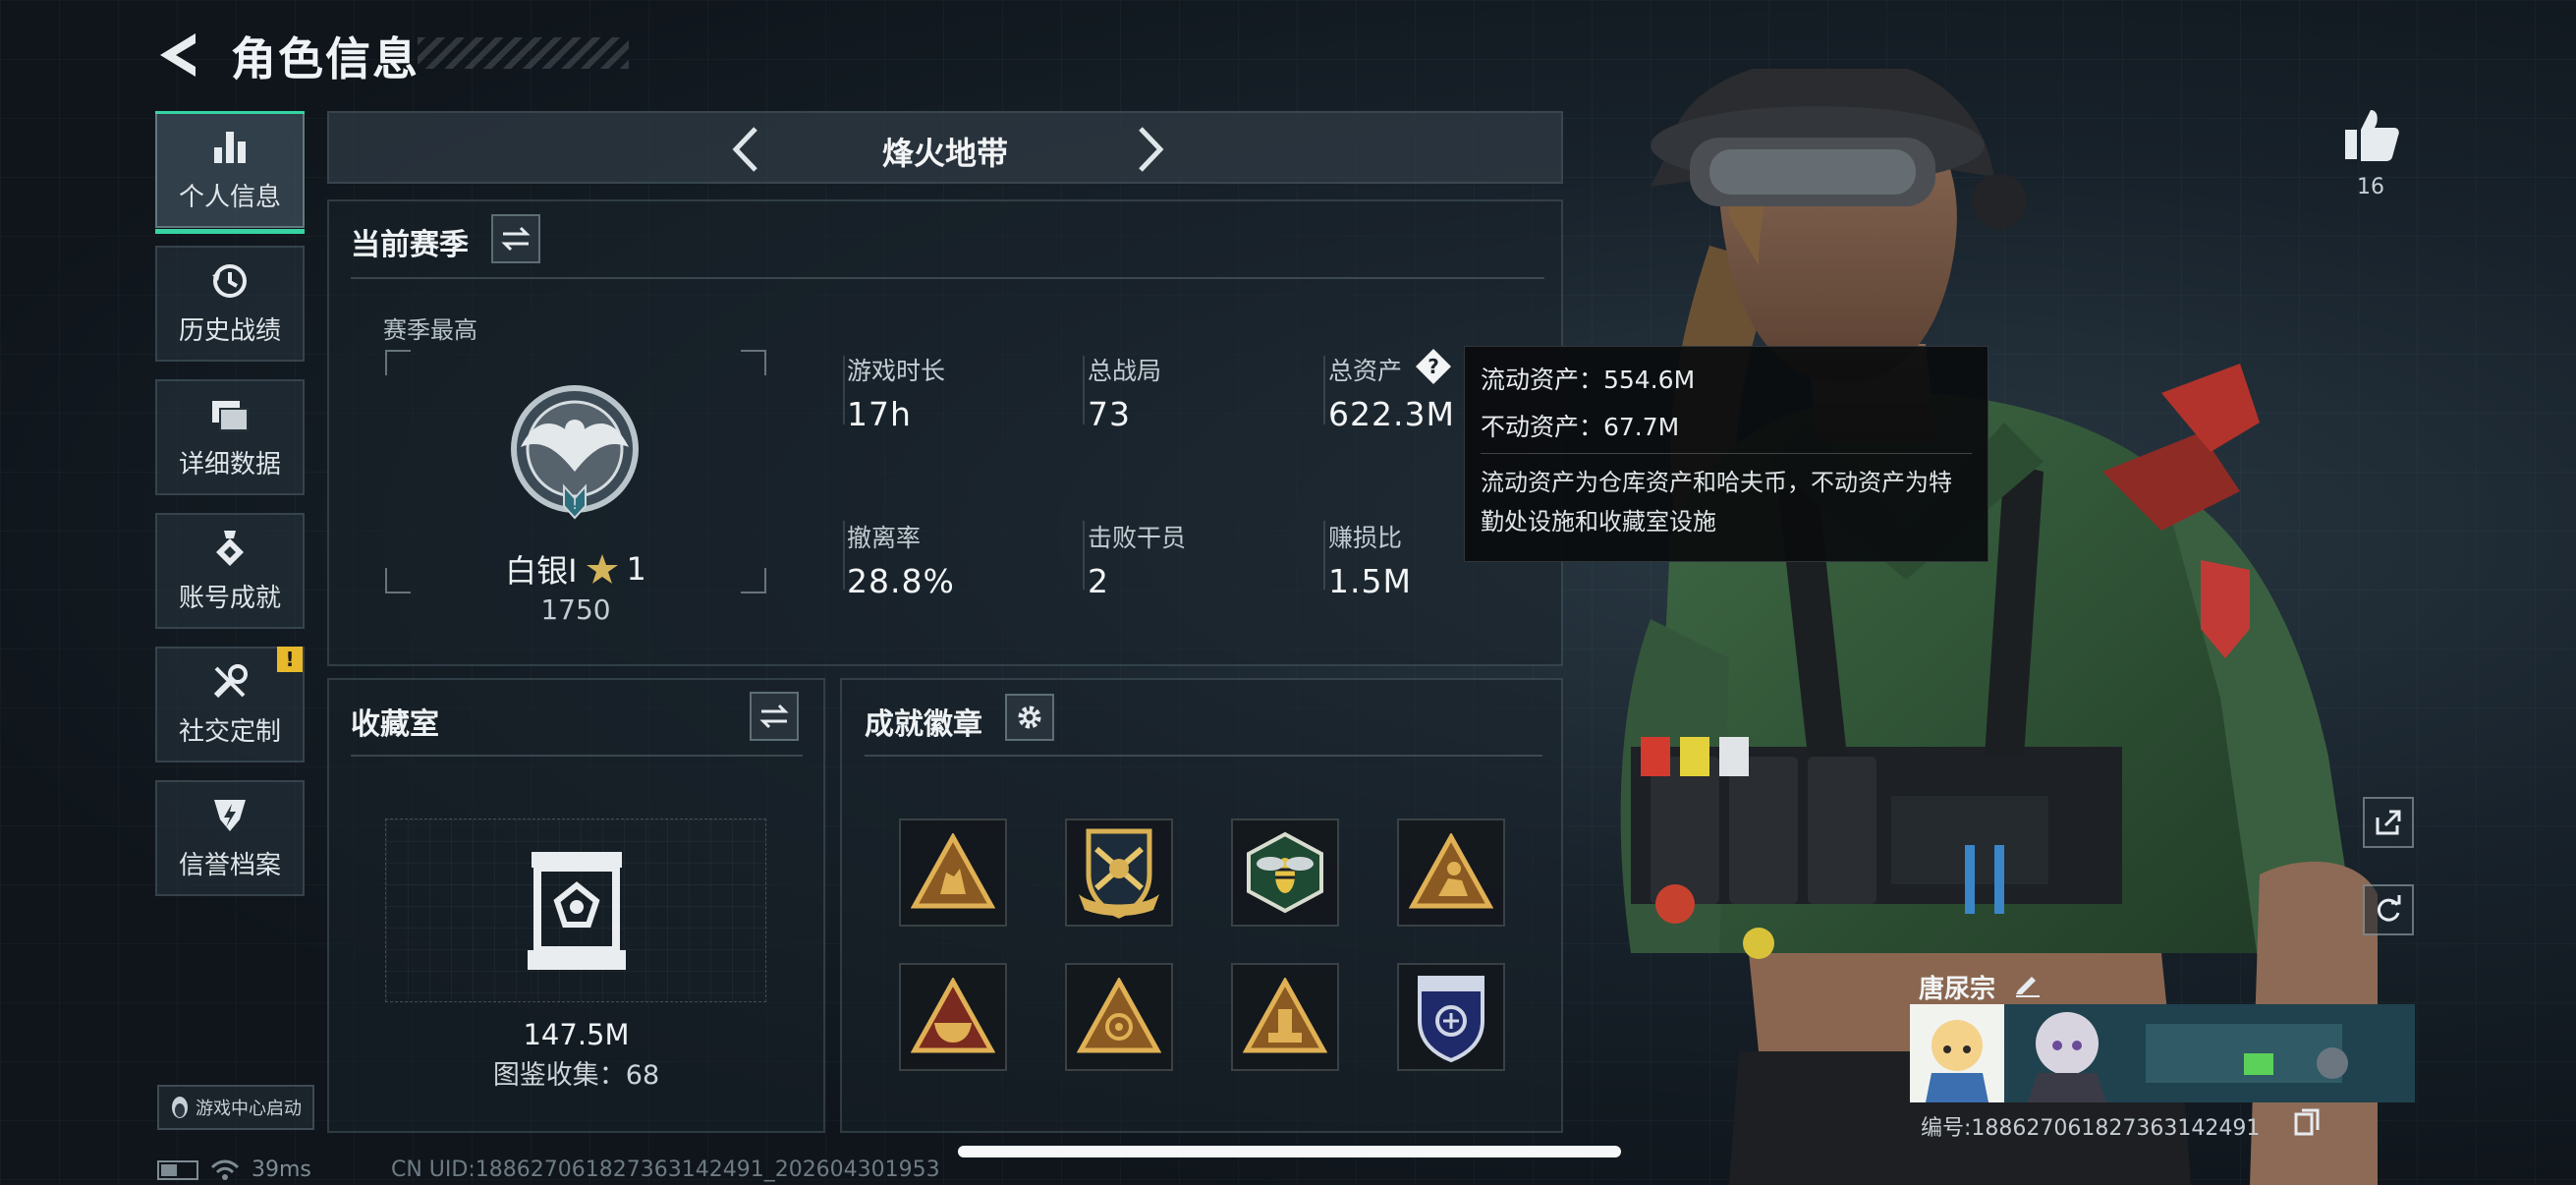  What do you see at coordinates (1451, 1020) in the screenshot?
I see `police-shield-badge-icon` at bounding box center [1451, 1020].